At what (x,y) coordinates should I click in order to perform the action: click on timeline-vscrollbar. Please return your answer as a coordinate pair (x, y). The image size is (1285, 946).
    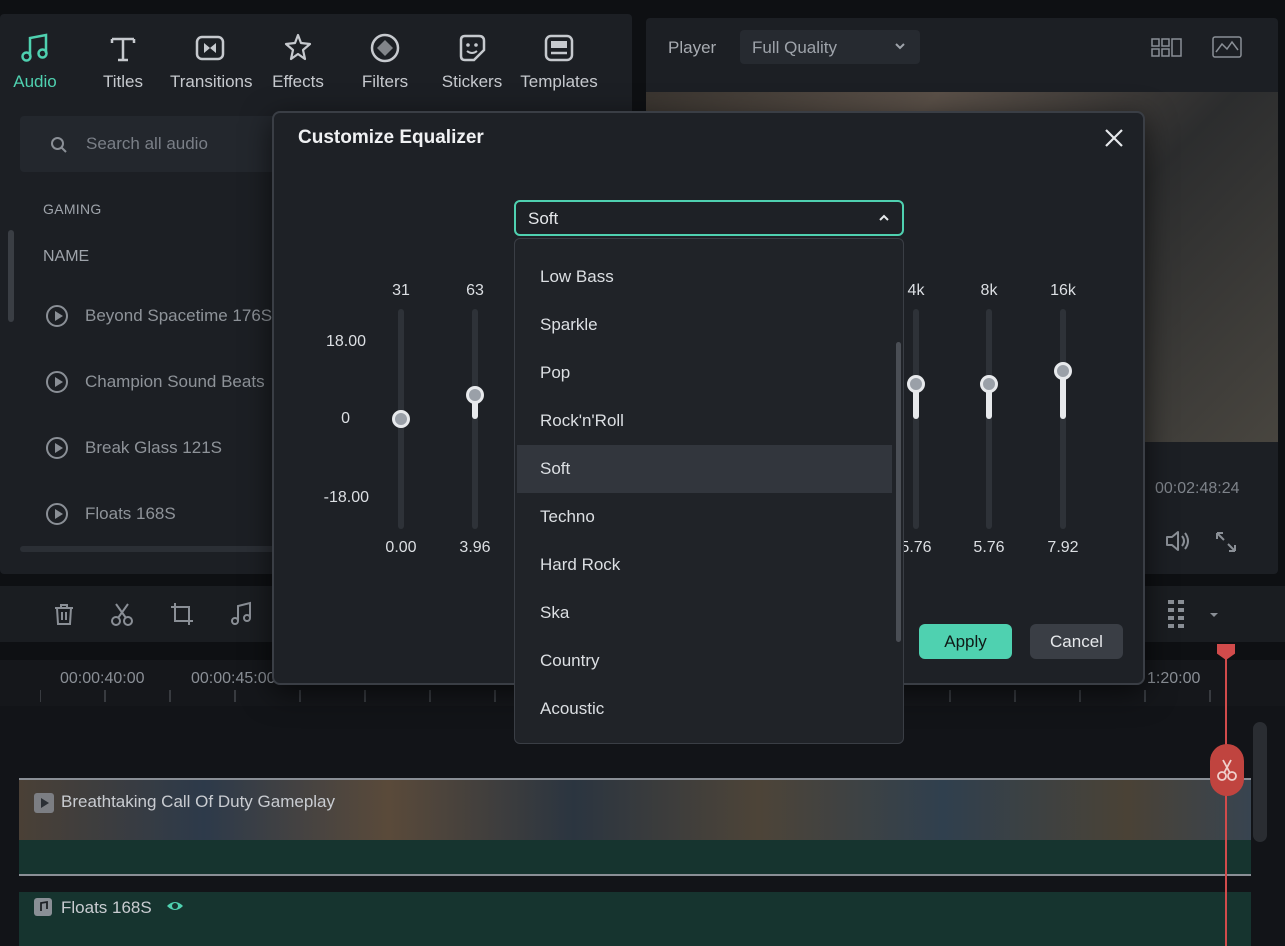
    Looking at the image, I should click on (1260, 782).